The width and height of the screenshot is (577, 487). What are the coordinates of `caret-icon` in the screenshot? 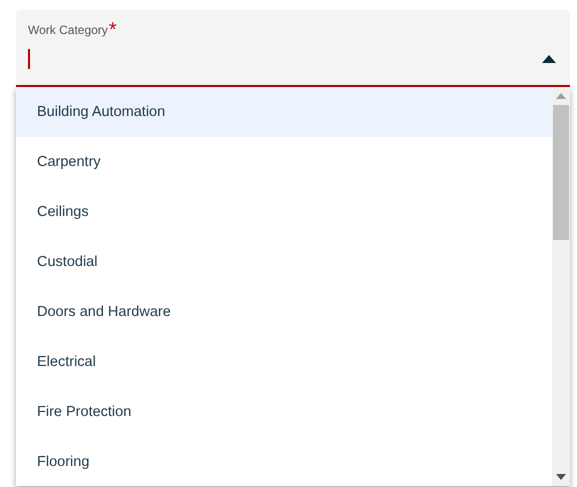 It's located at (549, 59).